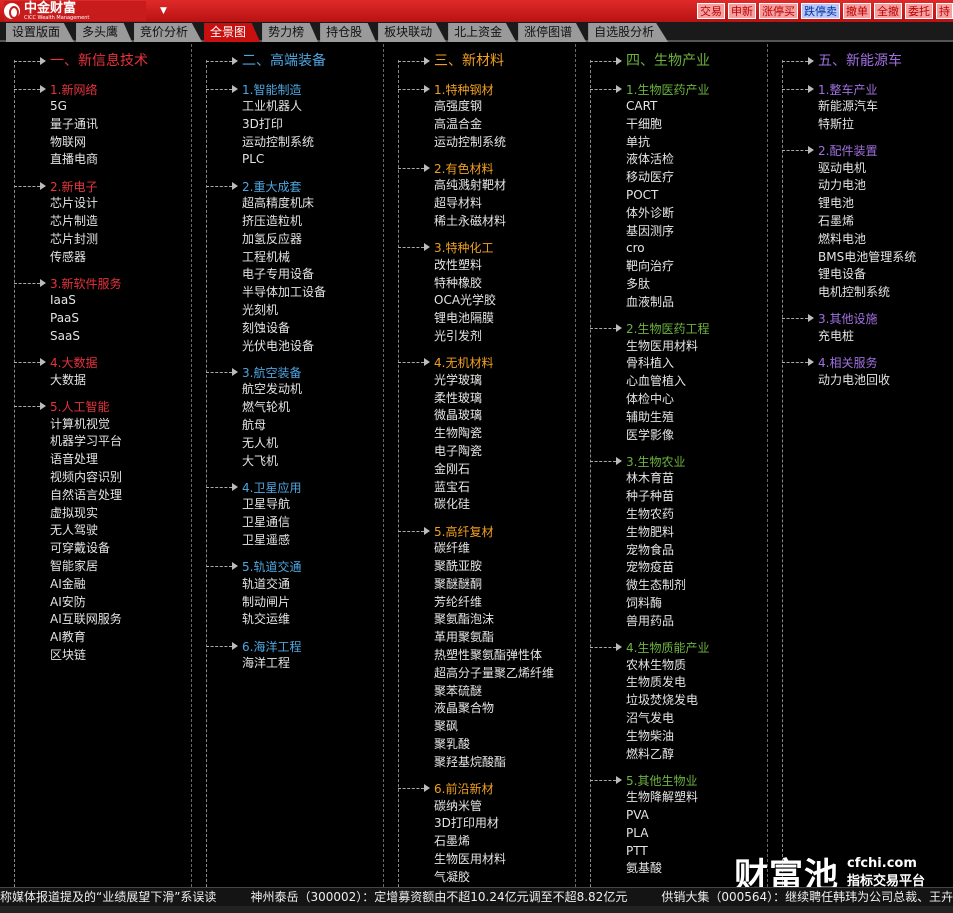  What do you see at coordinates (68, 301) in the screenshot?
I see `concept-item: IaaS` at bounding box center [68, 301].